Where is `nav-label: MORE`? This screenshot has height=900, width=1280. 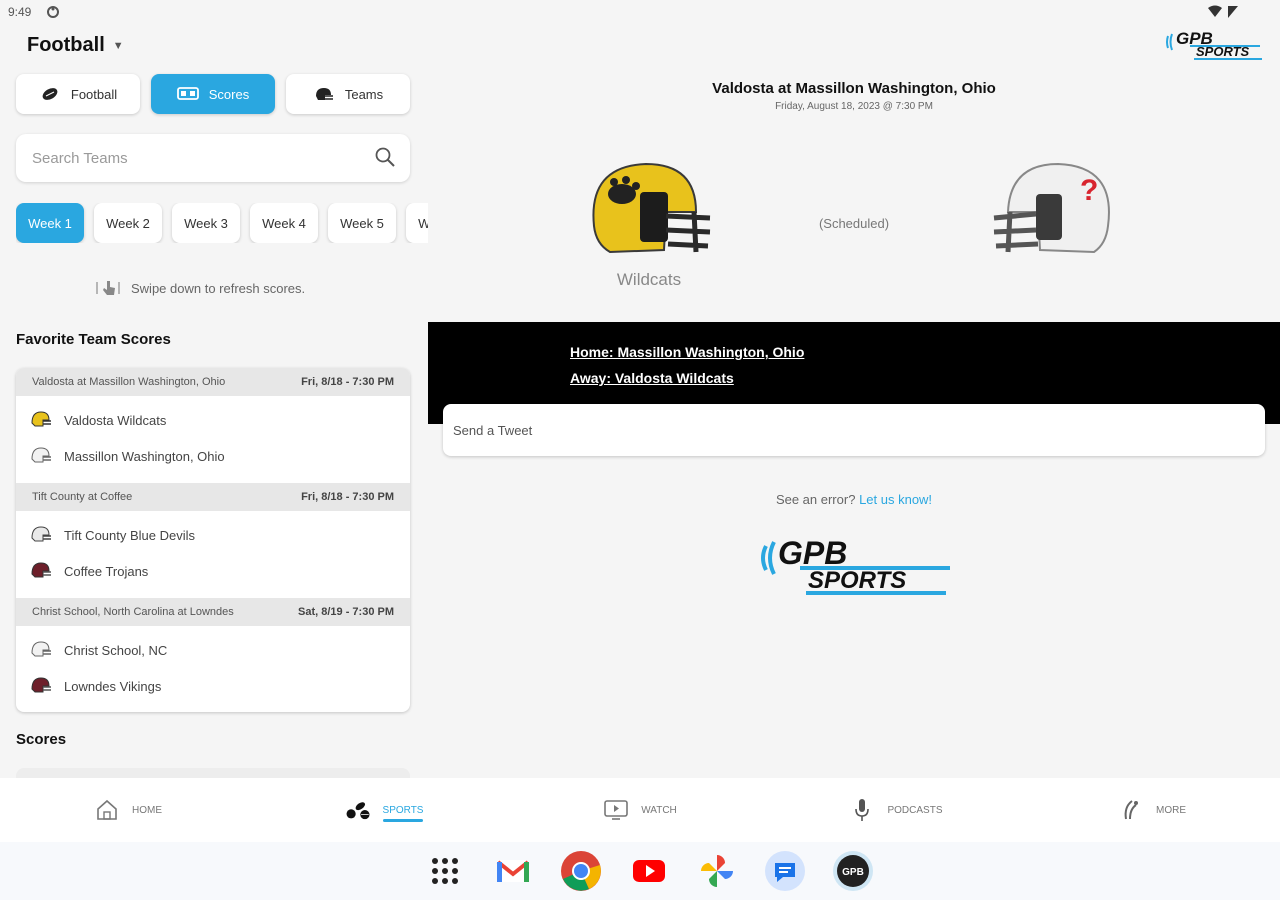 nav-label: MORE is located at coordinates (1171, 810).